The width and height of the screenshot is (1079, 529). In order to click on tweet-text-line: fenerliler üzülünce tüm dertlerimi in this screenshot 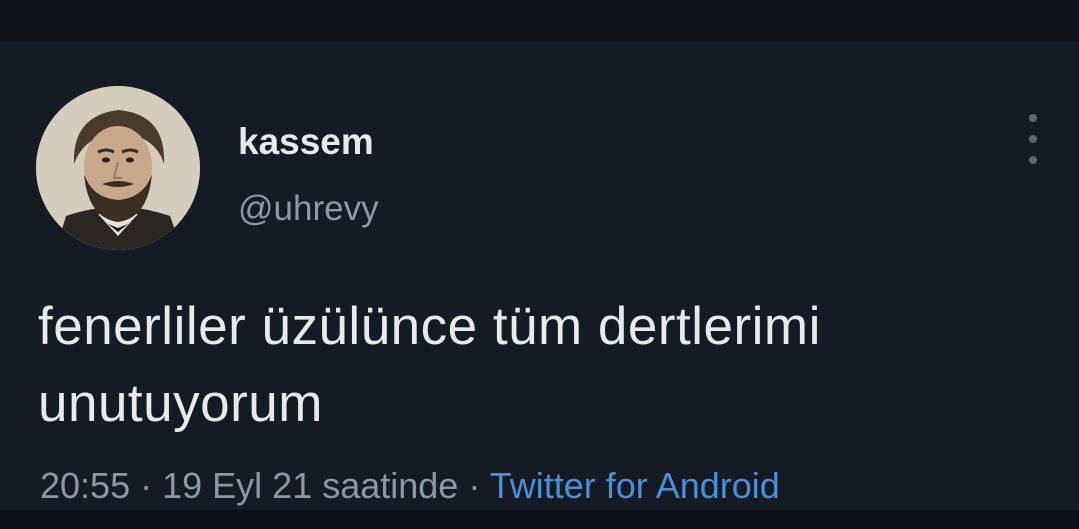, I will do `click(429, 326)`.